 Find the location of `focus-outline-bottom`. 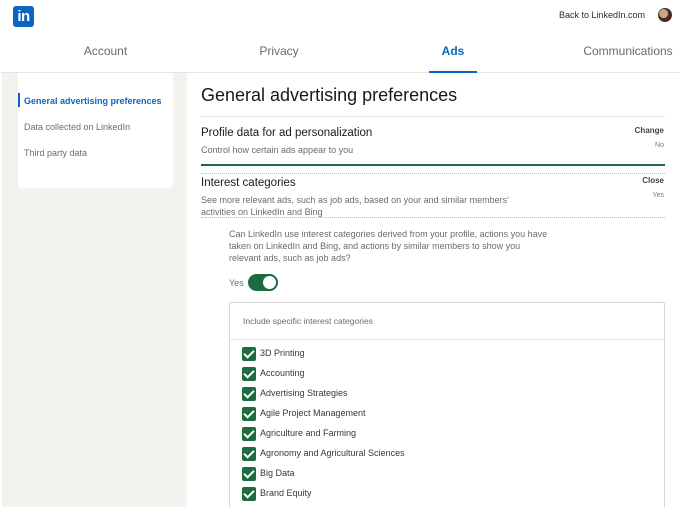

focus-outline-bottom is located at coordinates (433, 217).